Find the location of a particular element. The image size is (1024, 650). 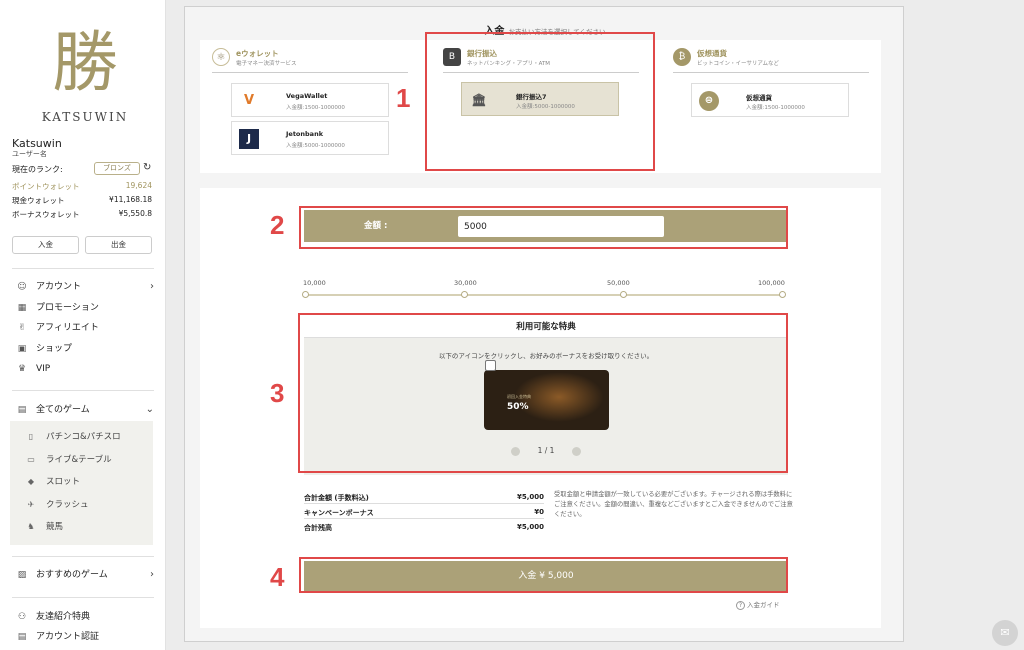

nav-label: アカウント is located at coordinates (59, 287).